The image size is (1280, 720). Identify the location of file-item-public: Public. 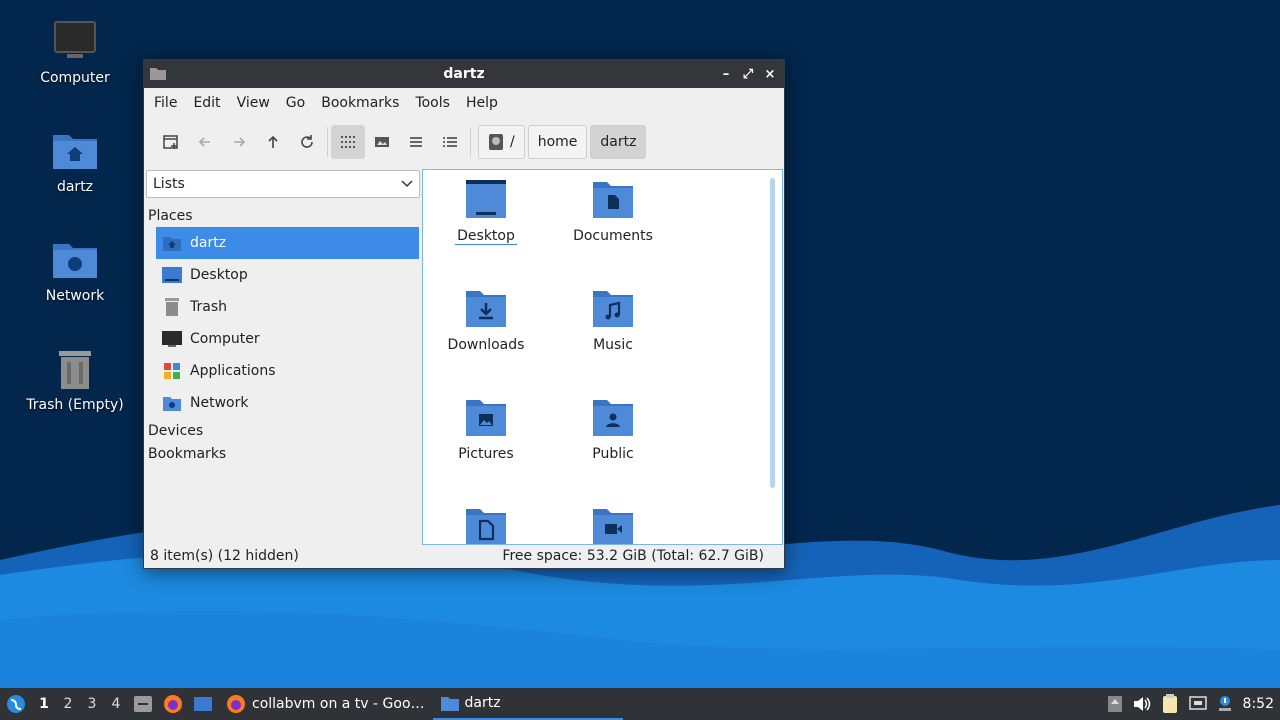
(613, 429).